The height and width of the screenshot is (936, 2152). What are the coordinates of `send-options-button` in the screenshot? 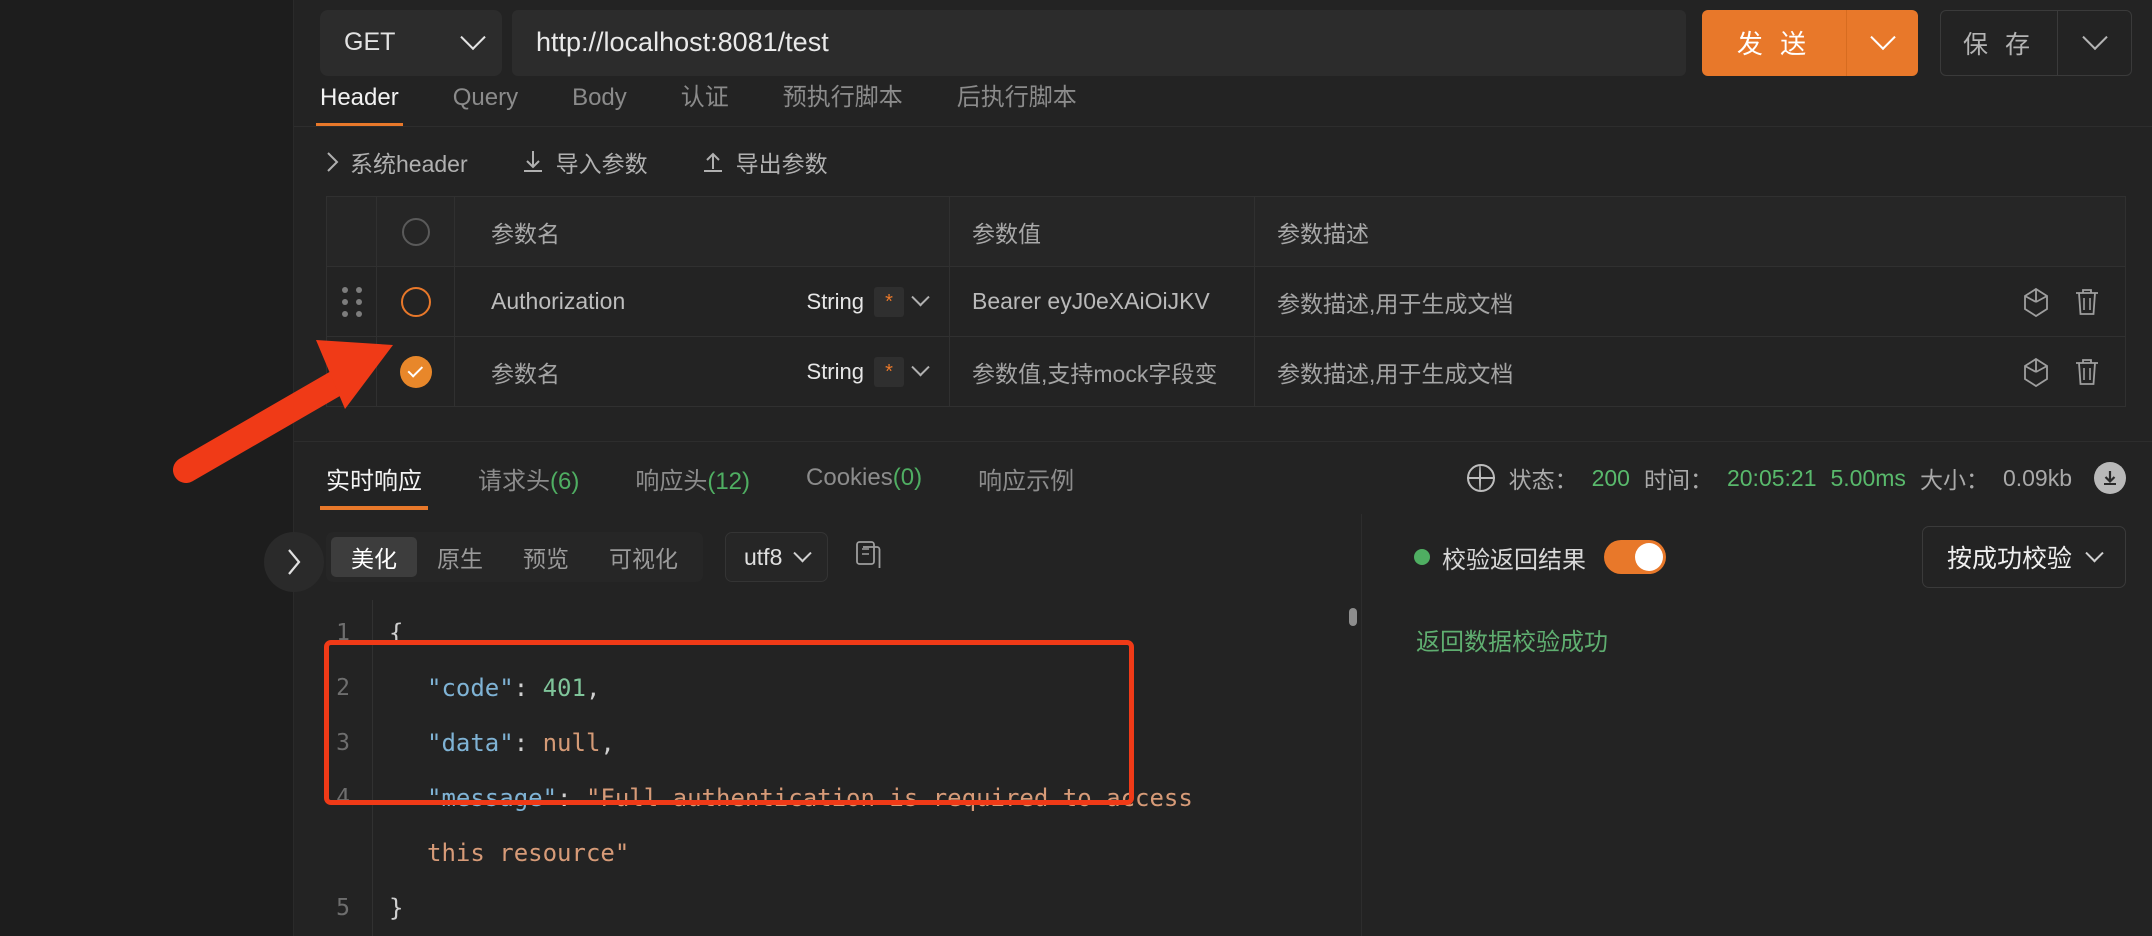 It's located at (1882, 42).